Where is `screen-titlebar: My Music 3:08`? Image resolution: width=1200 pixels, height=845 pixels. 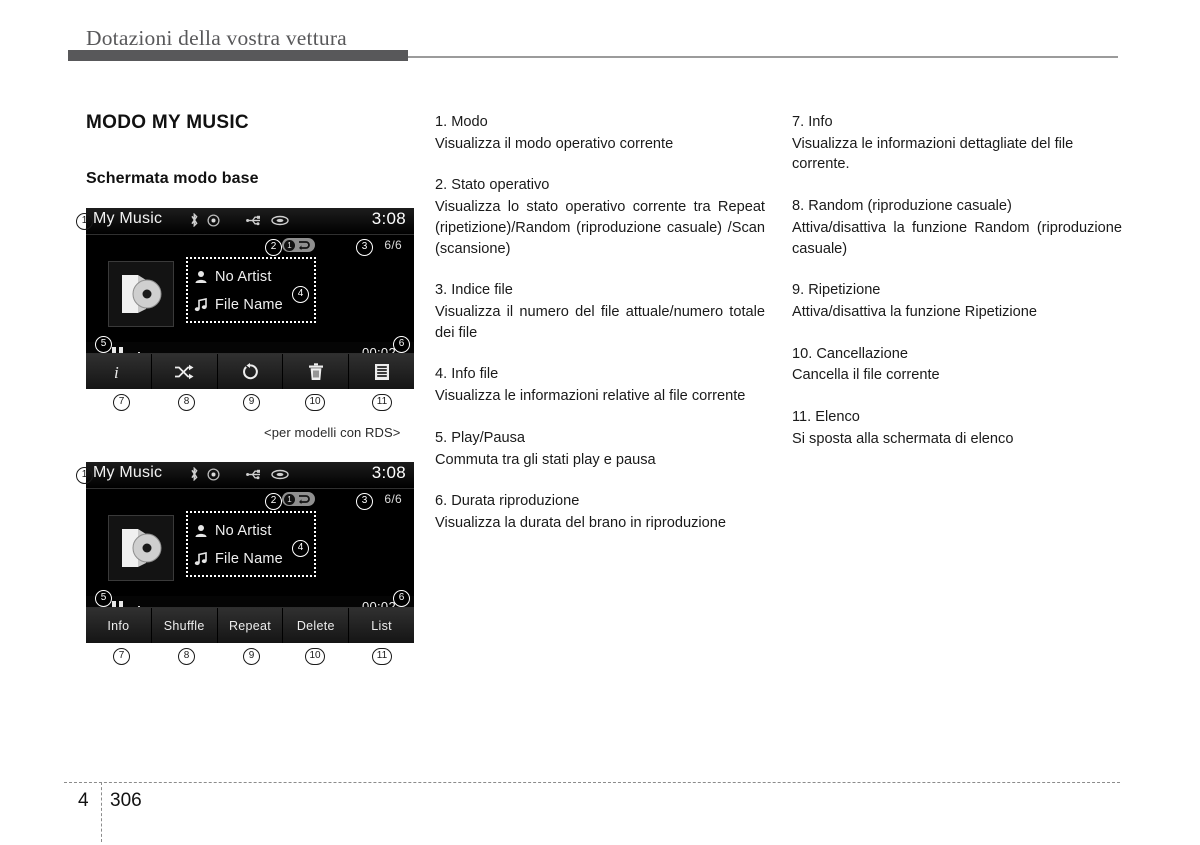 screen-titlebar: My Music 3:08 is located at coordinates (250, 221).